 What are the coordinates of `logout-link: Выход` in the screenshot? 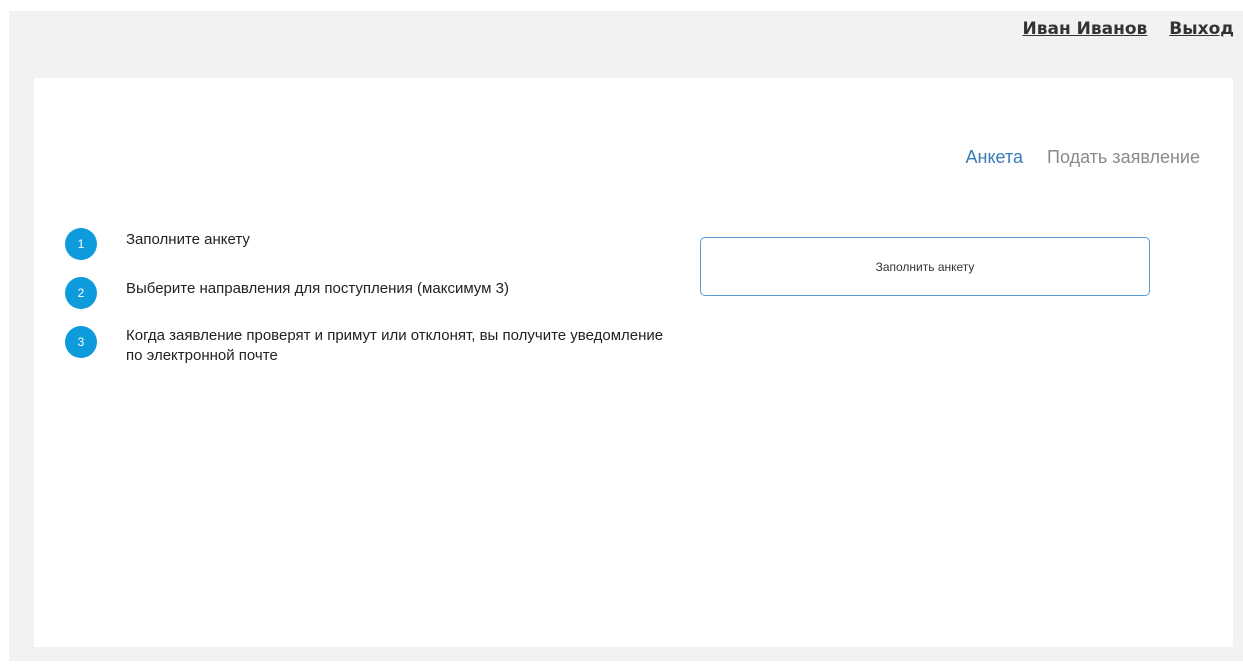 It's located at (1201, 29).